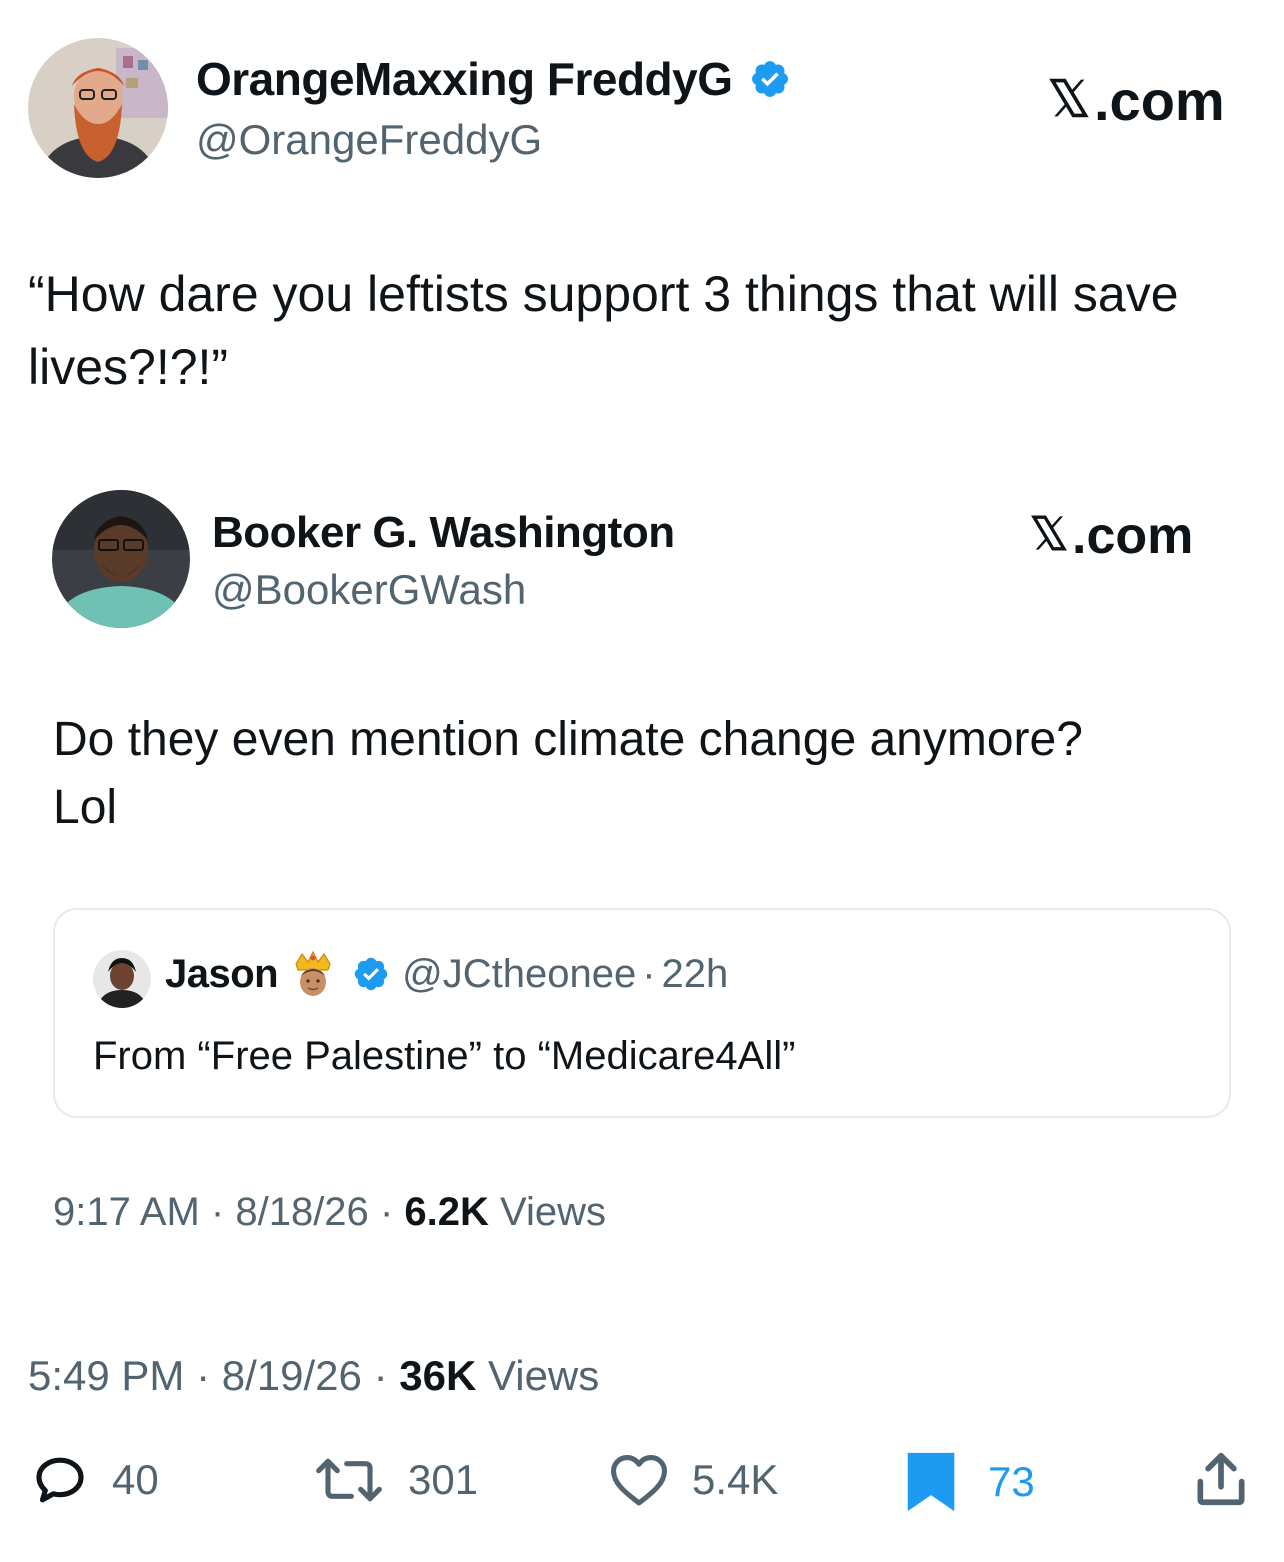 Image resolution: width=1284 pixels, height=1562 pixels. What do you see at coordinates (519, 973) in the screenshot?
I see `nested-author-handle: @JCtheonee` at bounding box center [519, 973].